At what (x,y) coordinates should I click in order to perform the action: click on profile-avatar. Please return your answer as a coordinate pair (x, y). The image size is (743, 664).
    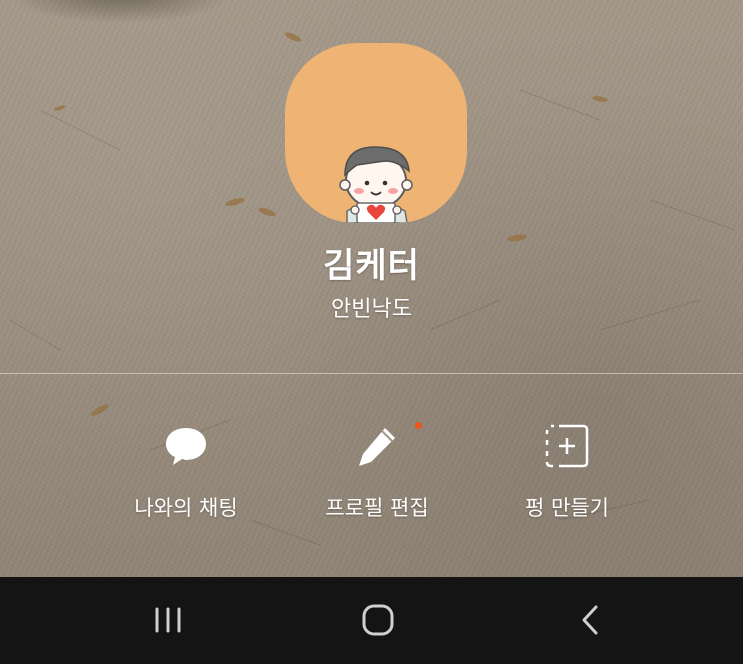
    Looking at the image, I should click on (376, 133).